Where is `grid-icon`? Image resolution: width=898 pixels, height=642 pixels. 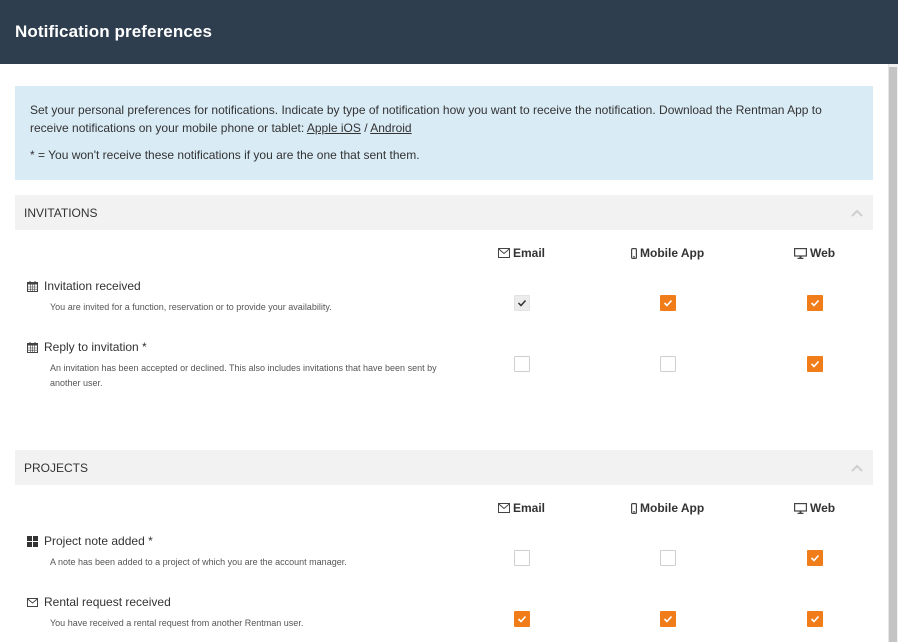 grid-icon is located at coordinates (32, 541).